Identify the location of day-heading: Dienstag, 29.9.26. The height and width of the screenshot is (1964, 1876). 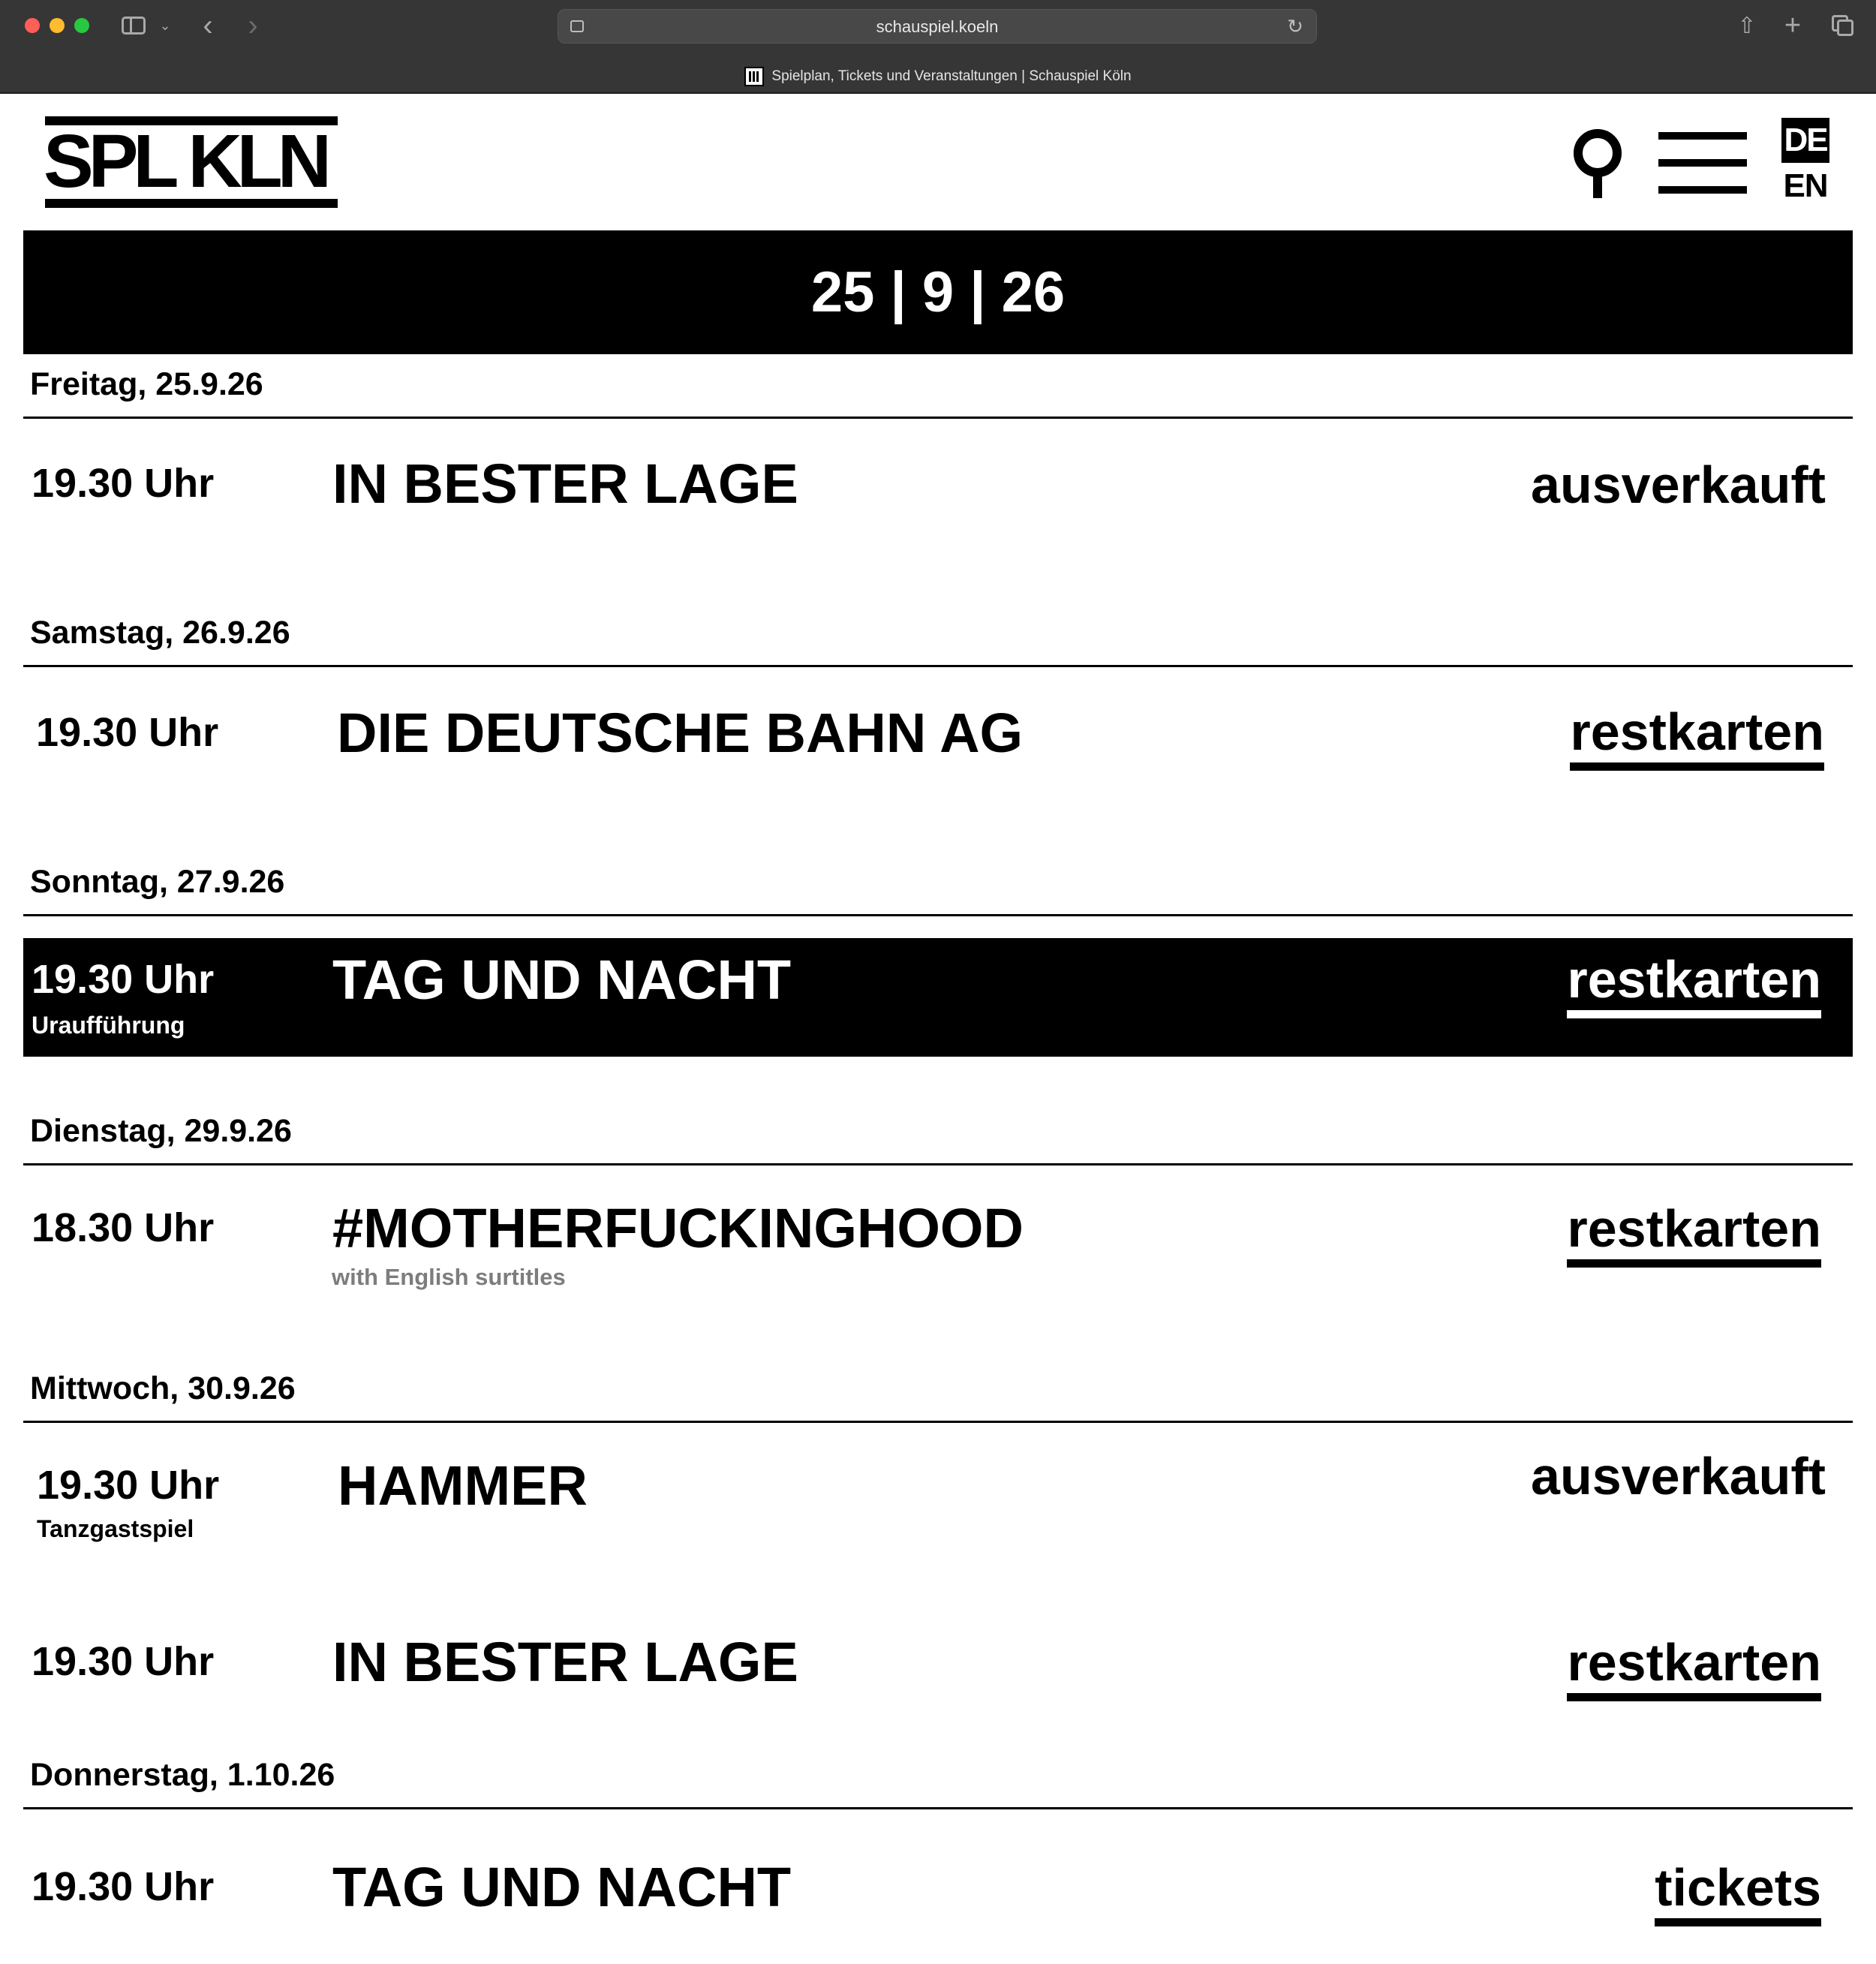
(161, 1131).